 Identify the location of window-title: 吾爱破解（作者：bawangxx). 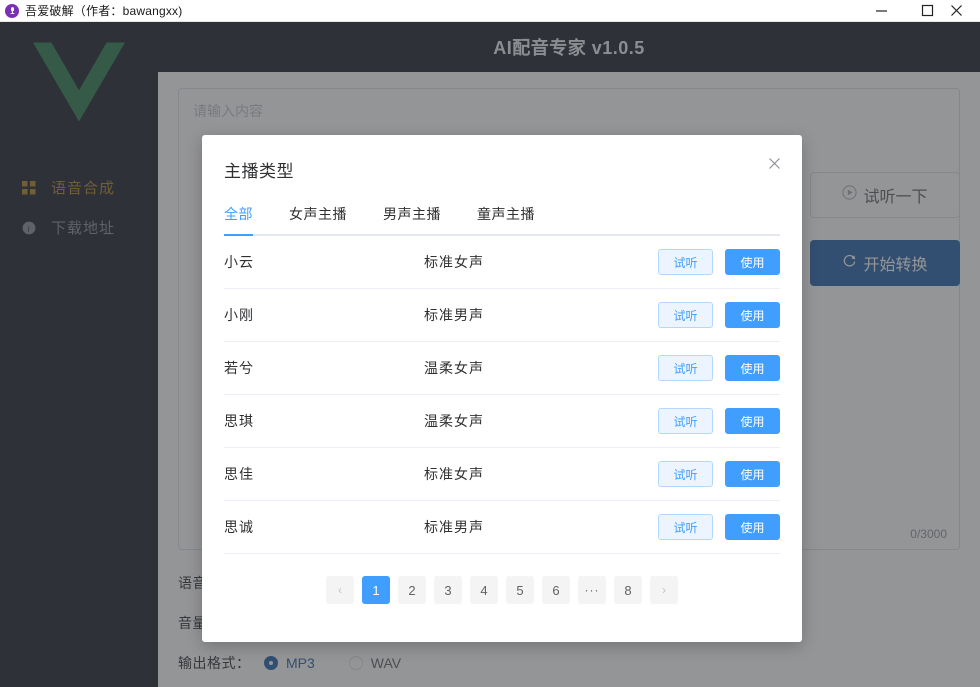
(104, 11).